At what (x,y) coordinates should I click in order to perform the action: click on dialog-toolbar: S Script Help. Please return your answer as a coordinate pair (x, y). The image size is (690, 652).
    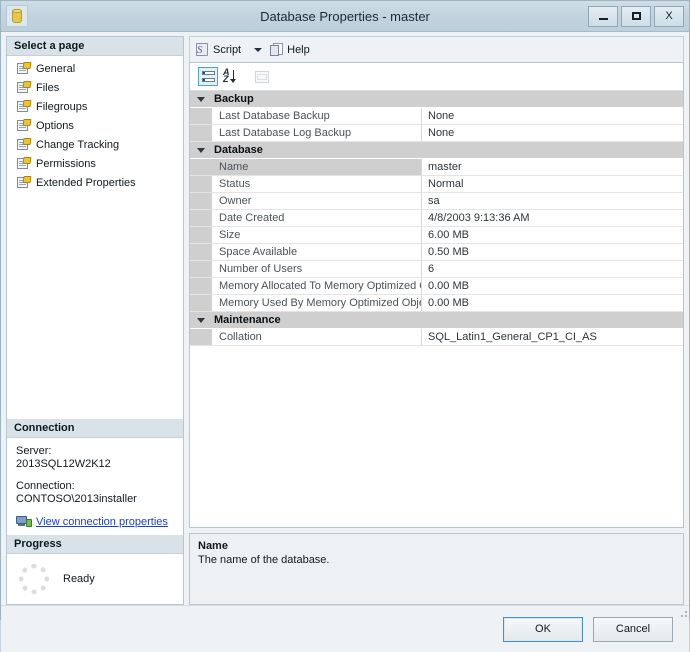
    Looking at the image, I should click on (436, 49).